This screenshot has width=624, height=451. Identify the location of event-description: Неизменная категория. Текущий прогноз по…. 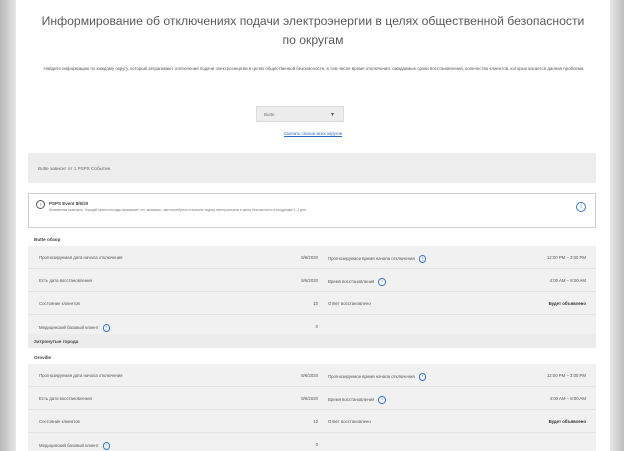
(178, 210).